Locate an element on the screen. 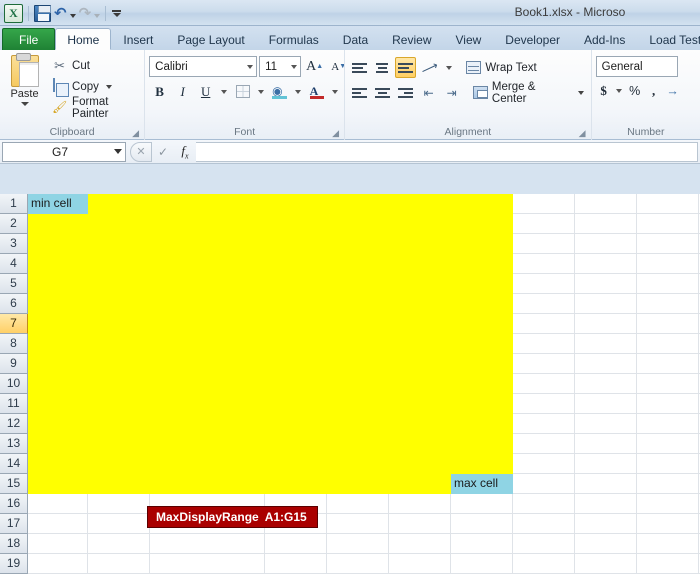  cell-A6 is located at coordinates (58, 304).